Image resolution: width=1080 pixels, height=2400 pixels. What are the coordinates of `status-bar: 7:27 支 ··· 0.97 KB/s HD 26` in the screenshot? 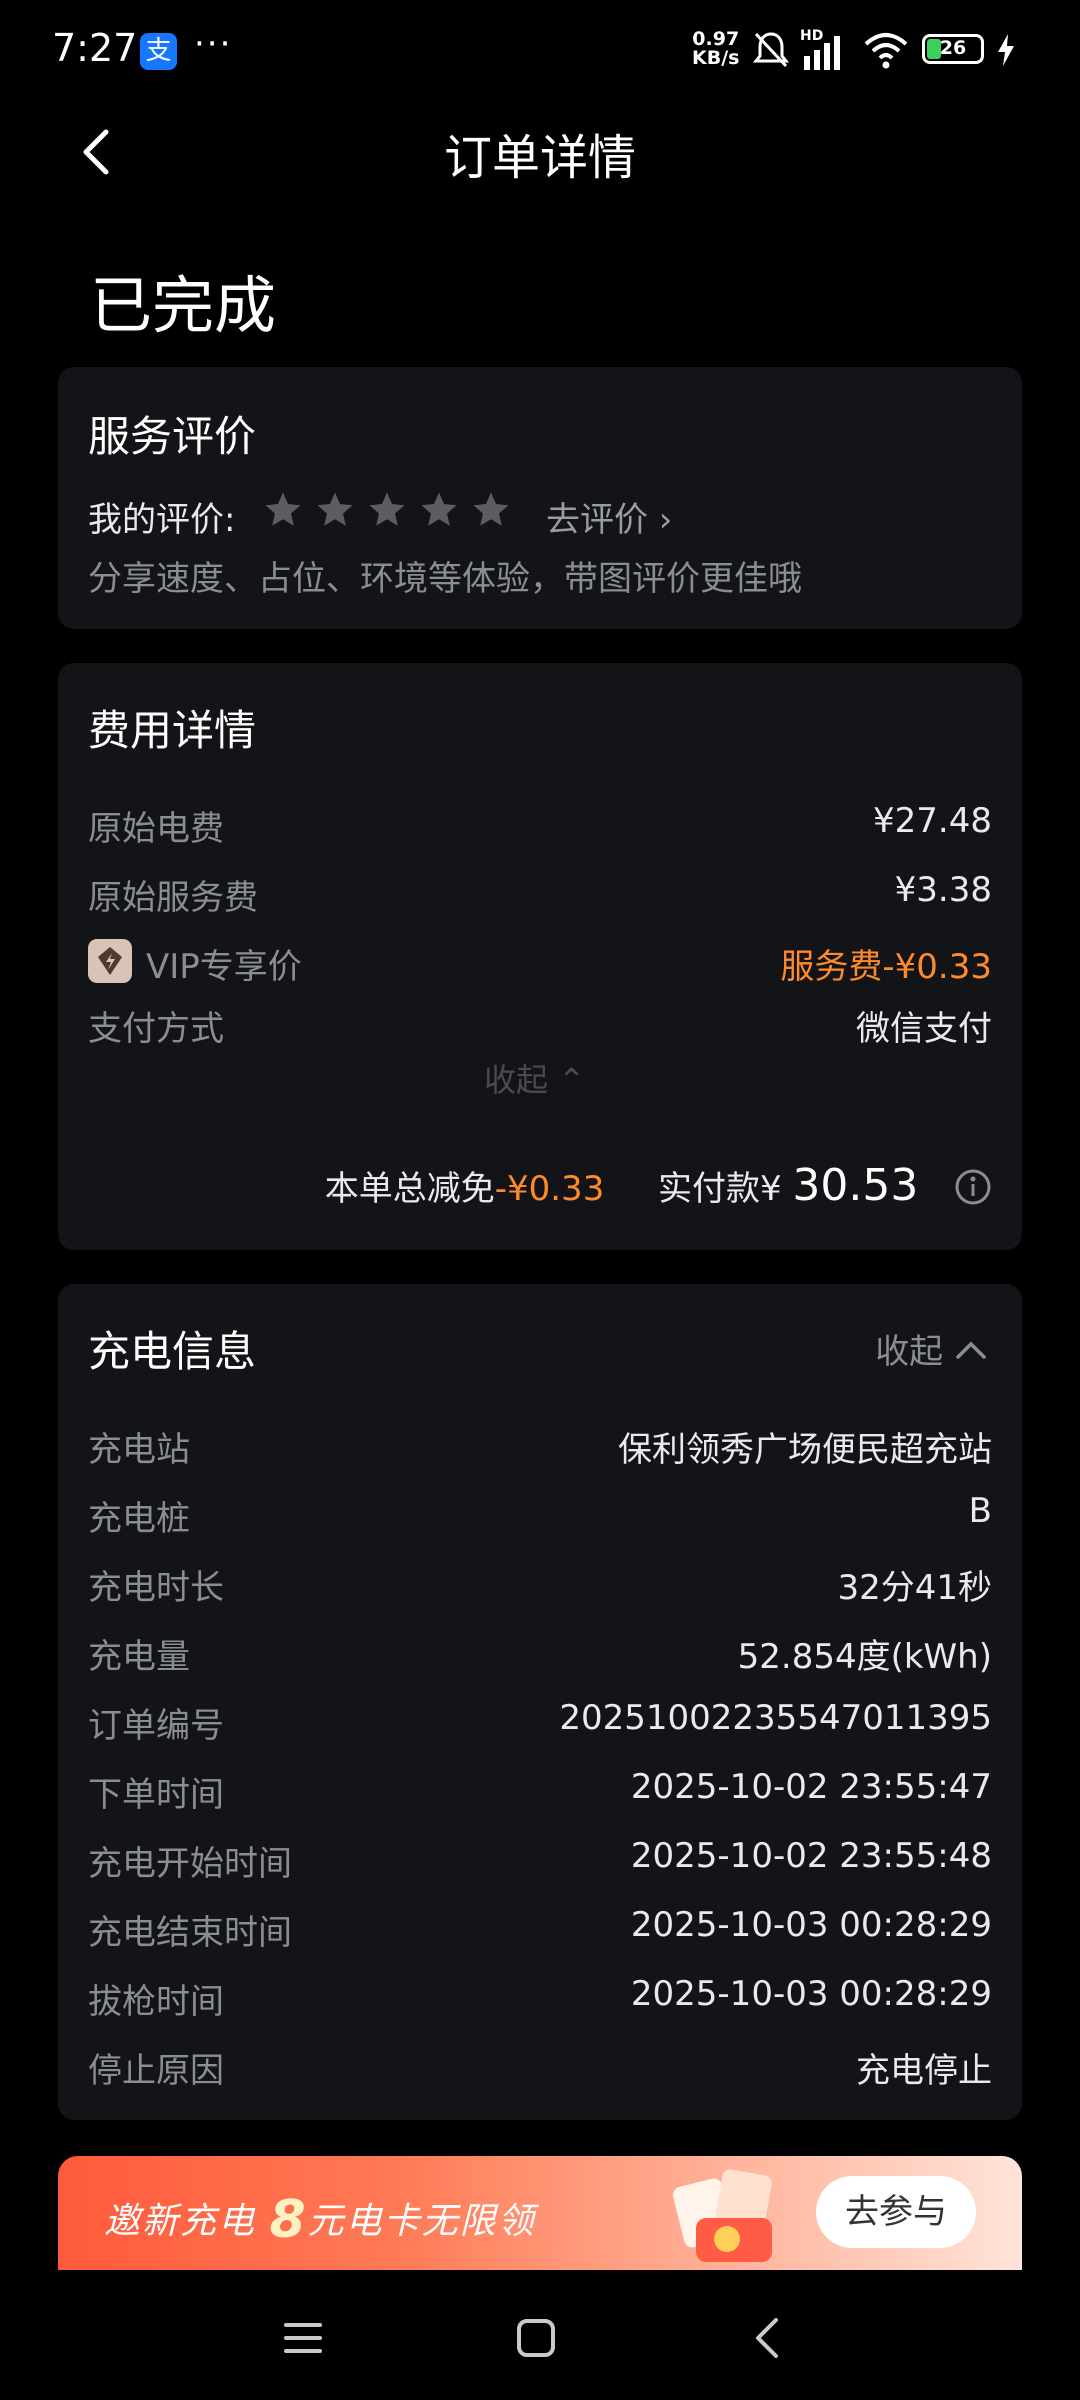 It's located at (540, 52).